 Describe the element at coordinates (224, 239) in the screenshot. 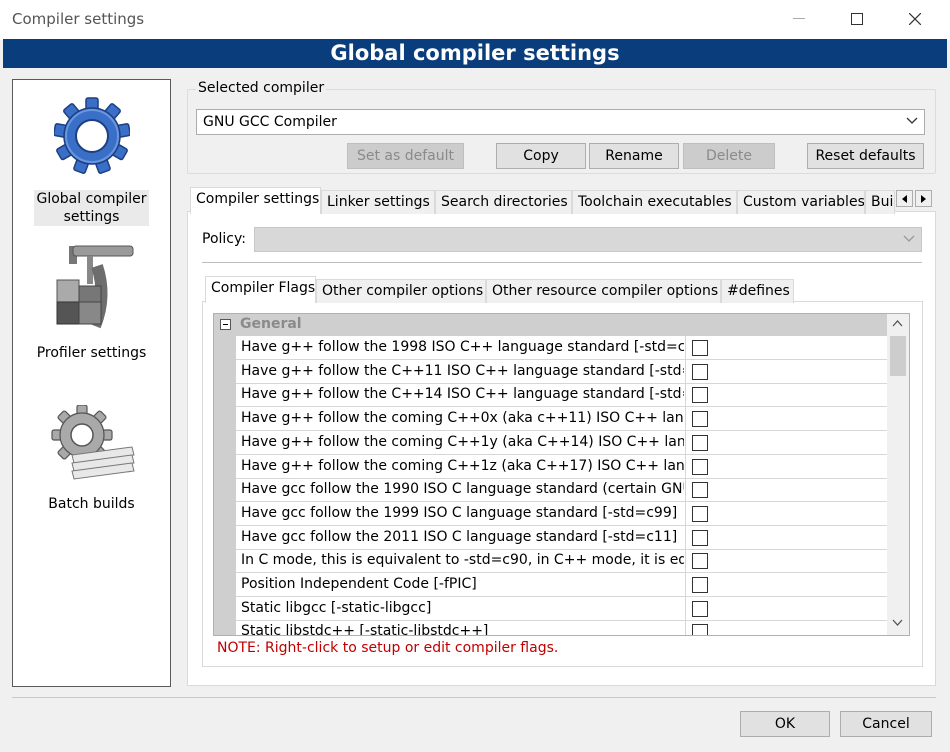

I see `policy-label: Policy:` at that location.